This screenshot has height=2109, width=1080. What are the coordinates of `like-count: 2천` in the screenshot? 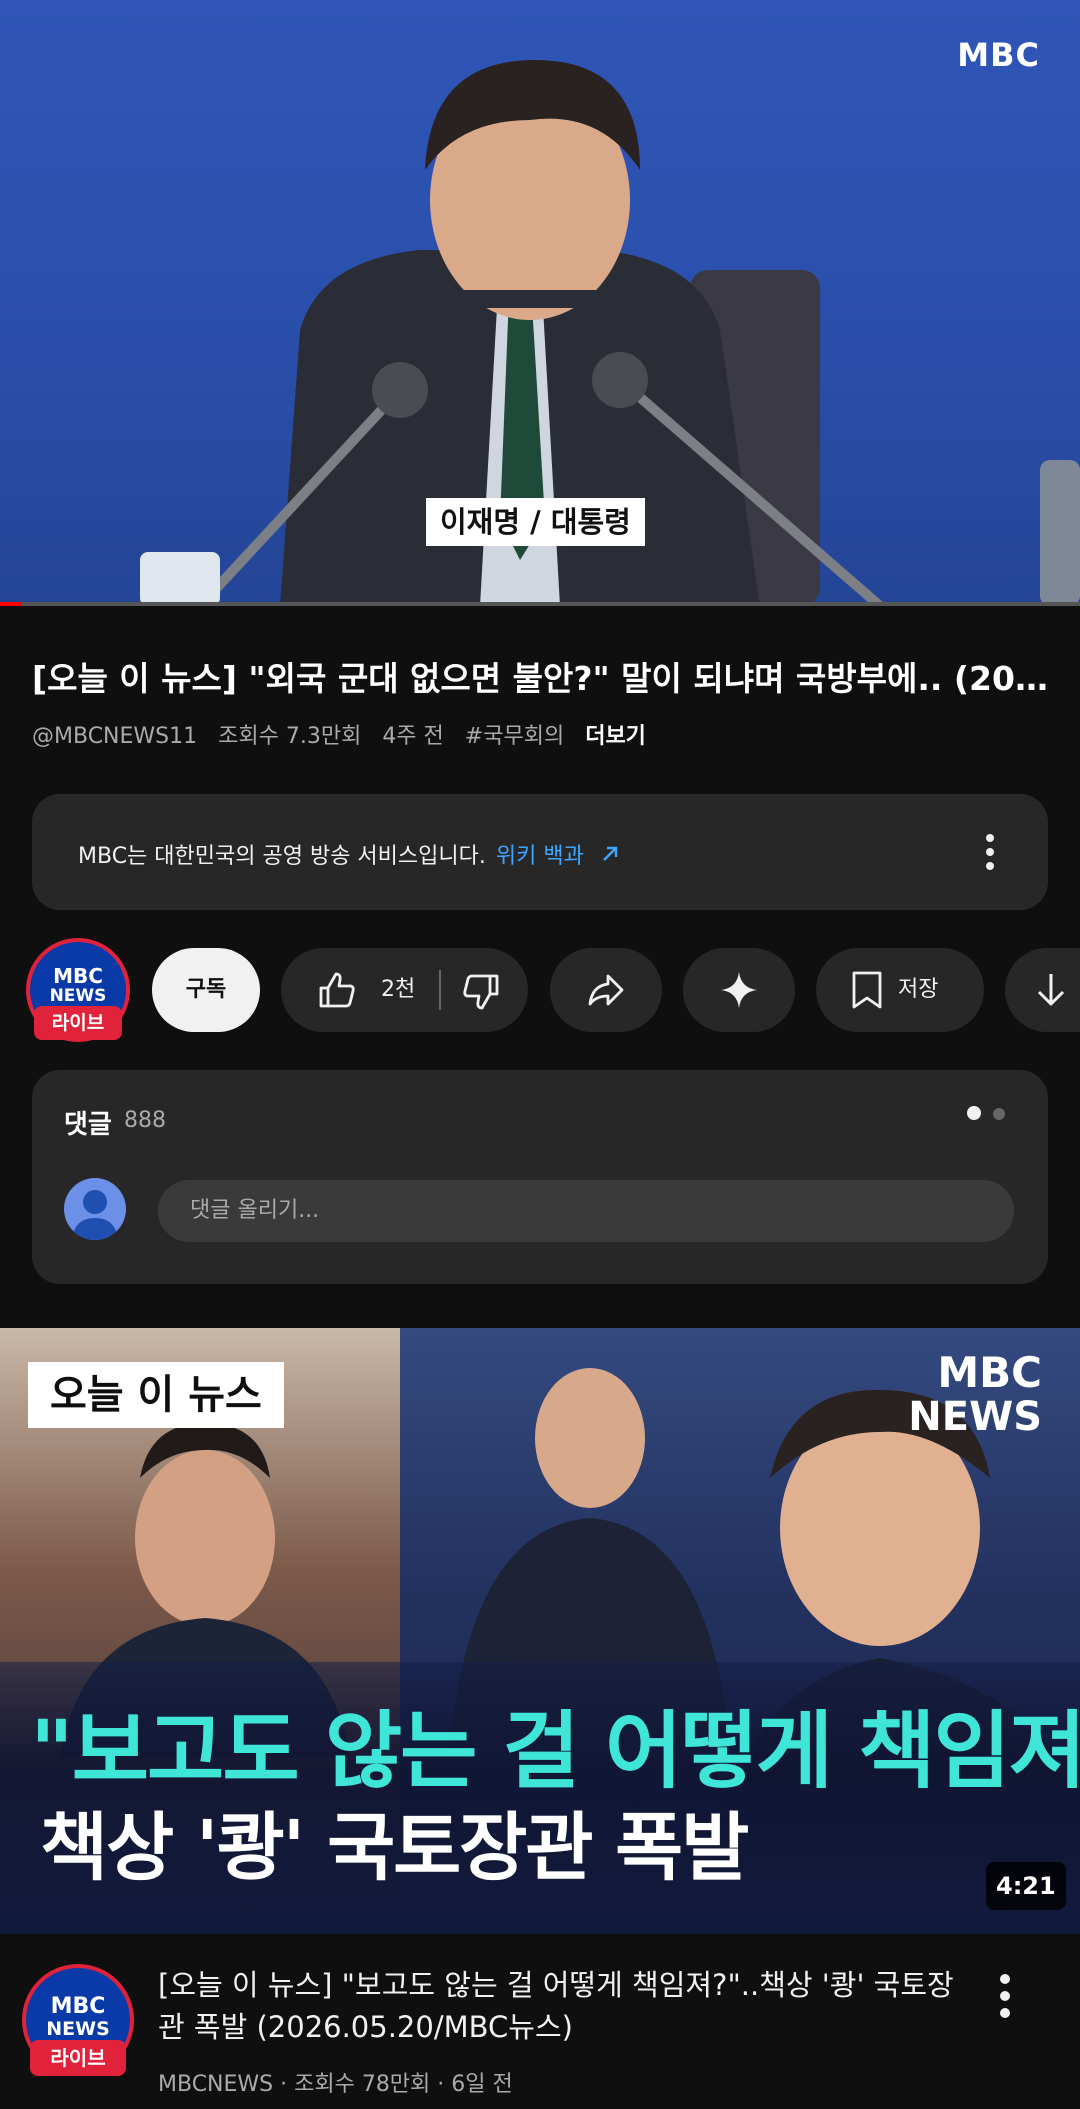 It's located at (398, 989).